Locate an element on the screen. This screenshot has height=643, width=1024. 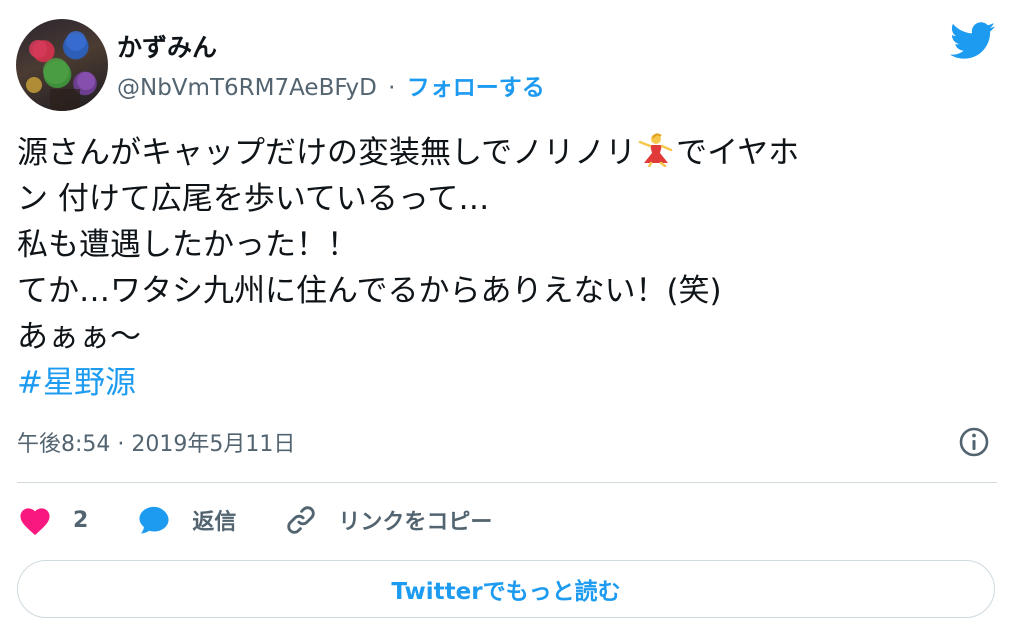
like-count: 2 is located at coordinates (81, 520).